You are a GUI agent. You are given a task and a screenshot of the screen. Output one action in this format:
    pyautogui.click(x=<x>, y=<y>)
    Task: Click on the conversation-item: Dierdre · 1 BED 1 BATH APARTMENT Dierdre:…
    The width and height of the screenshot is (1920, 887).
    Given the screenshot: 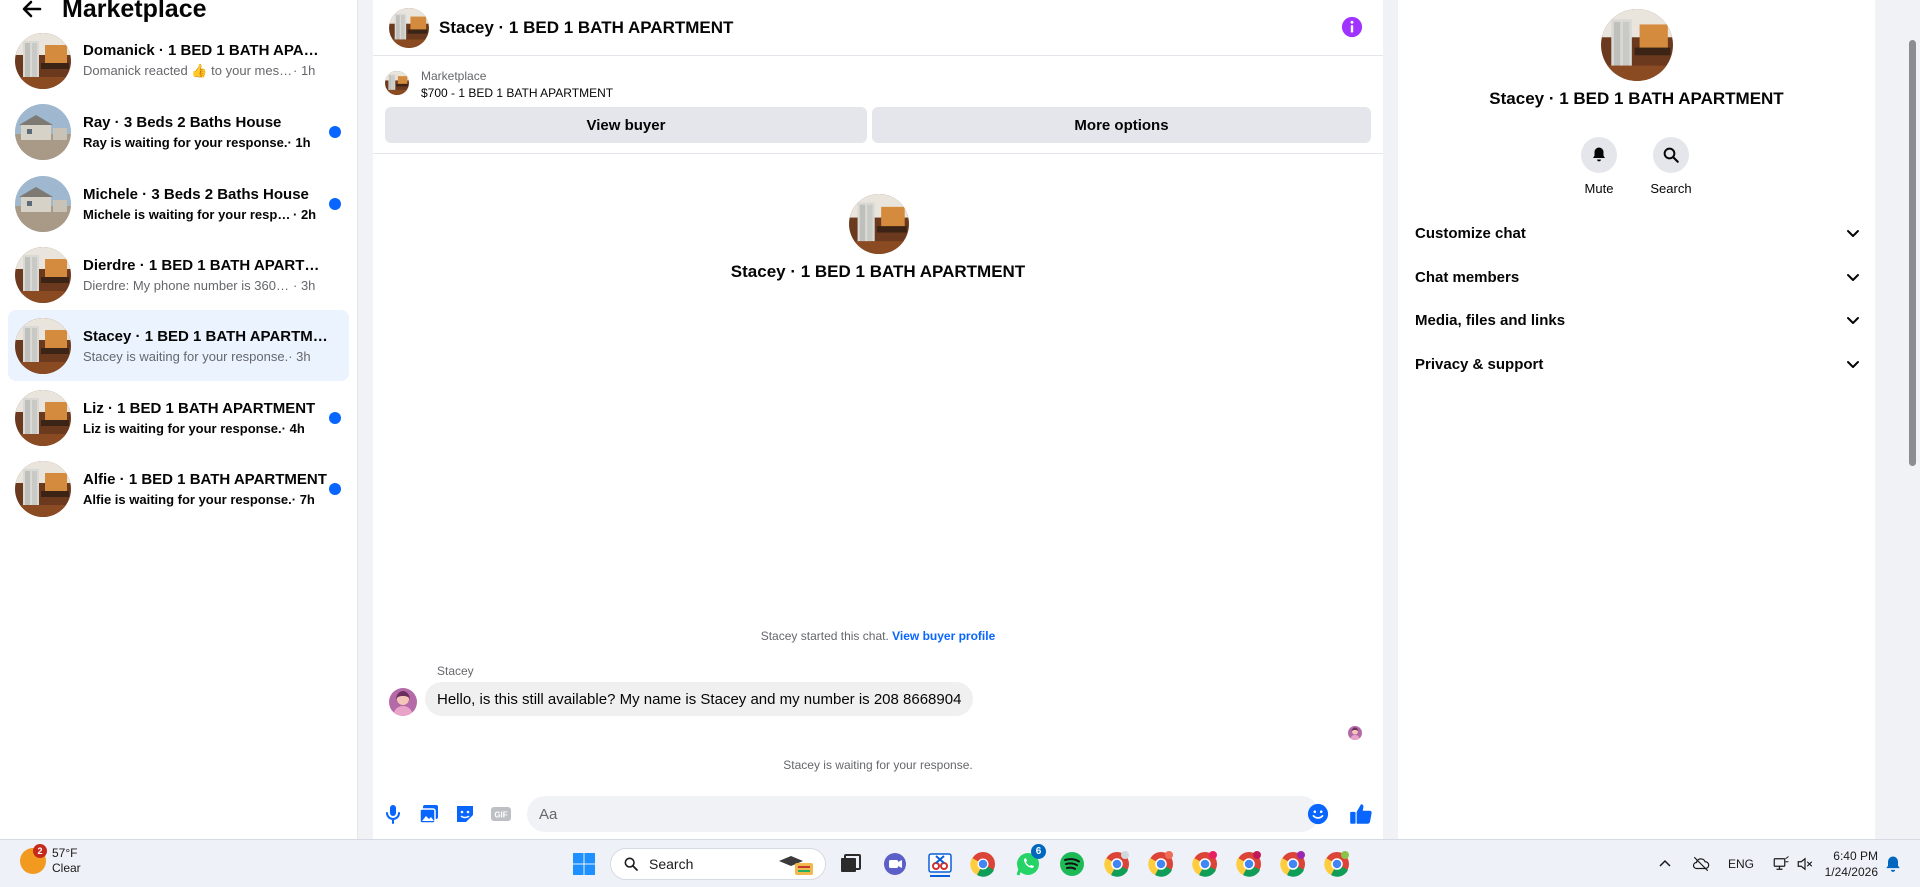 What is the action you would take?
    pyautogui.click(x=178, y=274)
    